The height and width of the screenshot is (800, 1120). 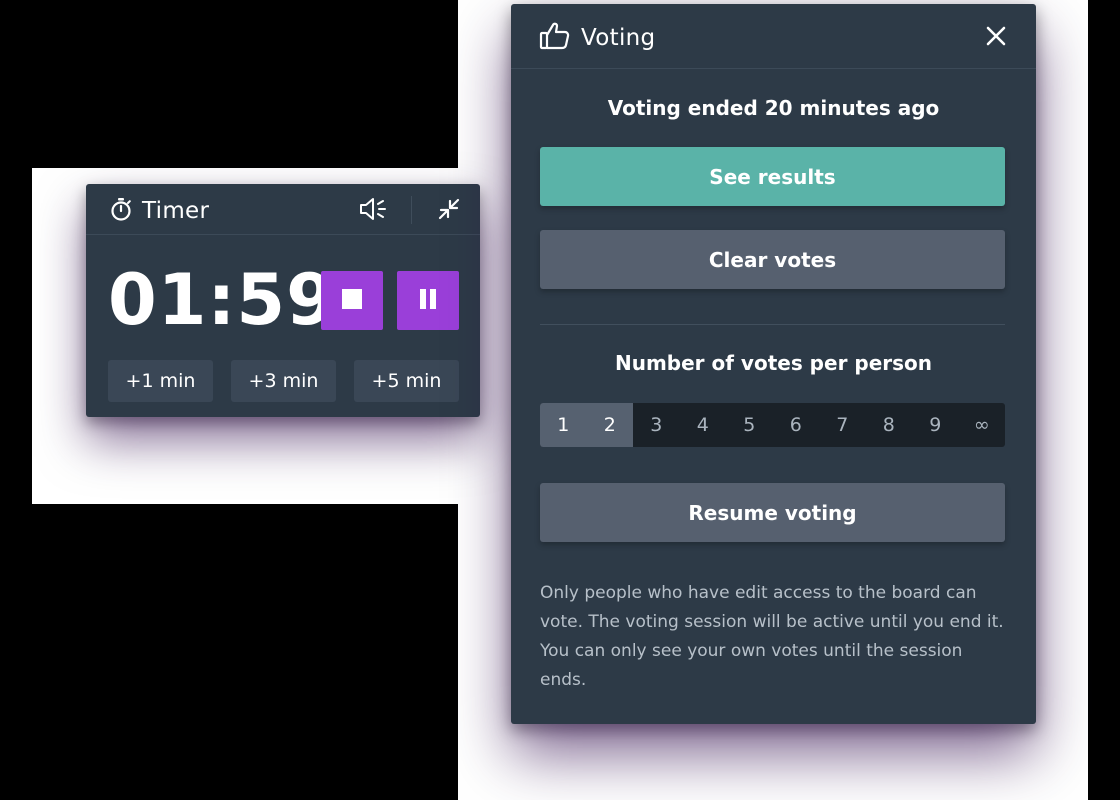 I want to click on vote-option-6: 6, so click(x=796, y=425).